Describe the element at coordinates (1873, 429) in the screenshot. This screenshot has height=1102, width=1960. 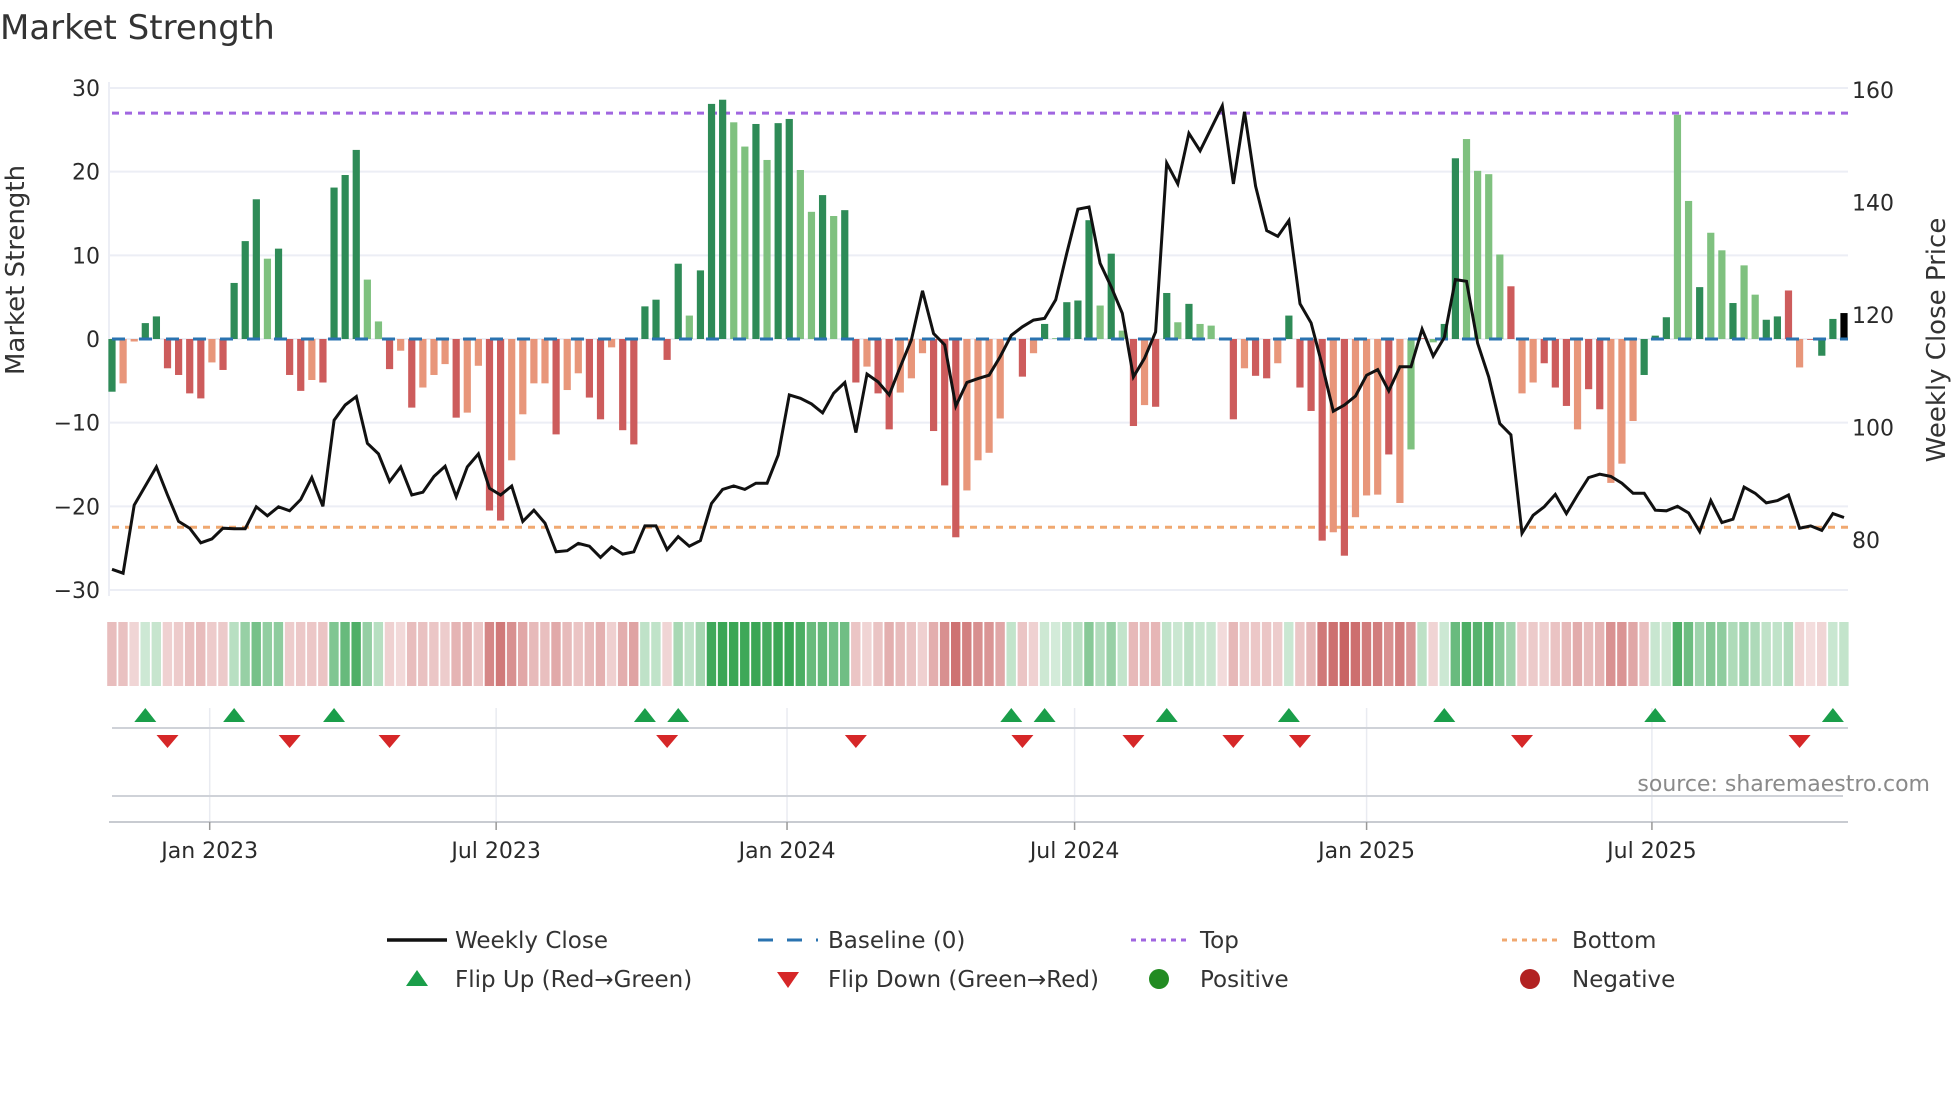
I see `y2-tick-label: 100` at that location.